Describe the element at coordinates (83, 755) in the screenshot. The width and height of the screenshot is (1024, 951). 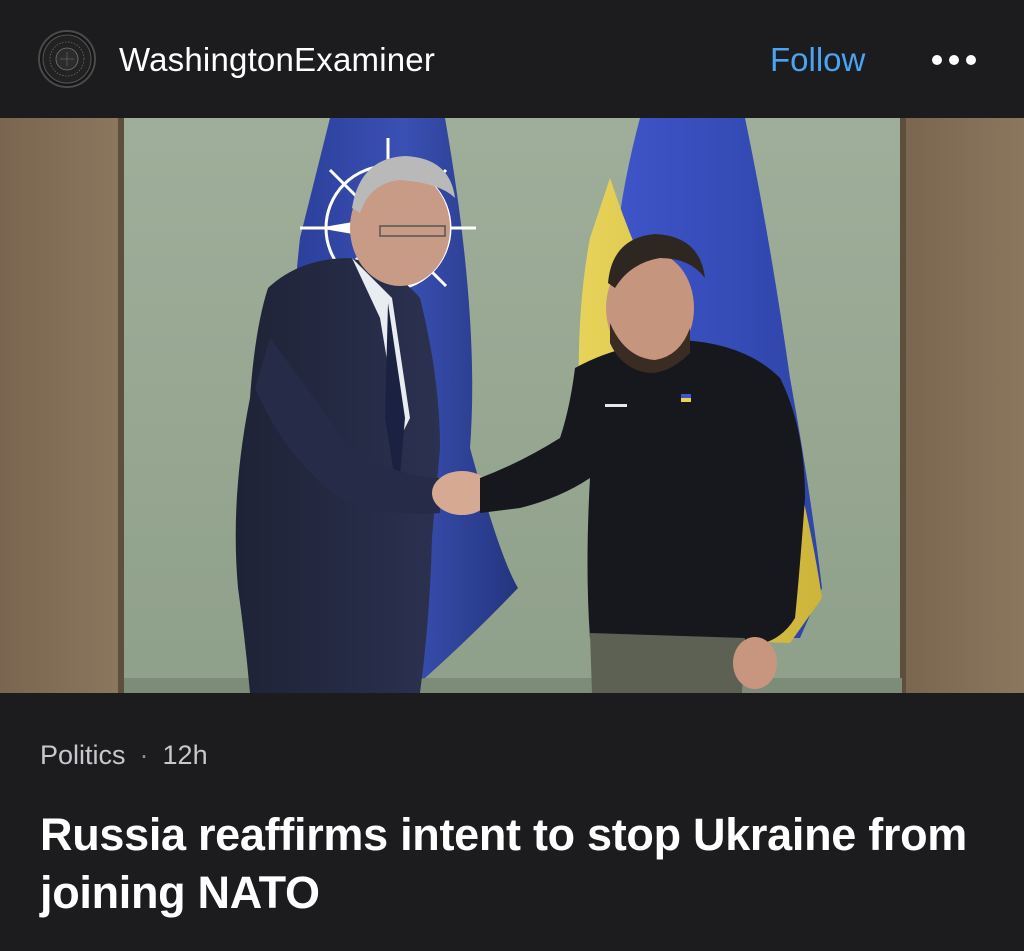
I see `category-label: Politics` at that location.